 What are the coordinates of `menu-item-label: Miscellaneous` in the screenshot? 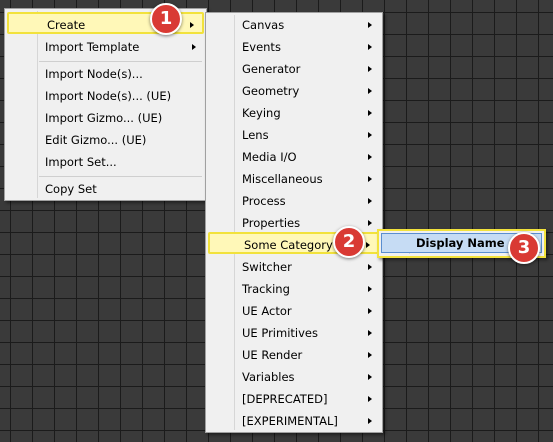 It's located at (282, 179).